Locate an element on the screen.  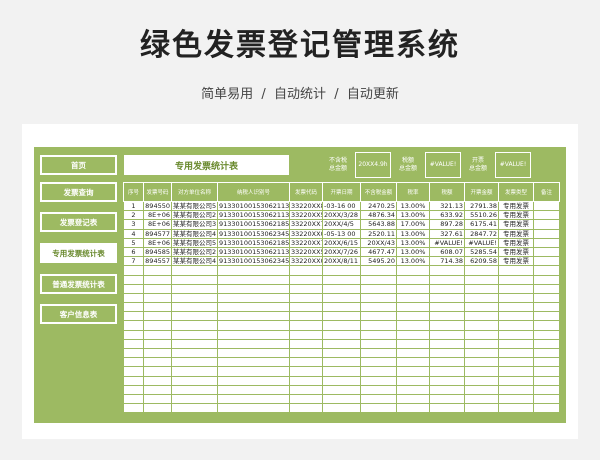
table-cell: 4876.34 is located at coordinates (378, 215).